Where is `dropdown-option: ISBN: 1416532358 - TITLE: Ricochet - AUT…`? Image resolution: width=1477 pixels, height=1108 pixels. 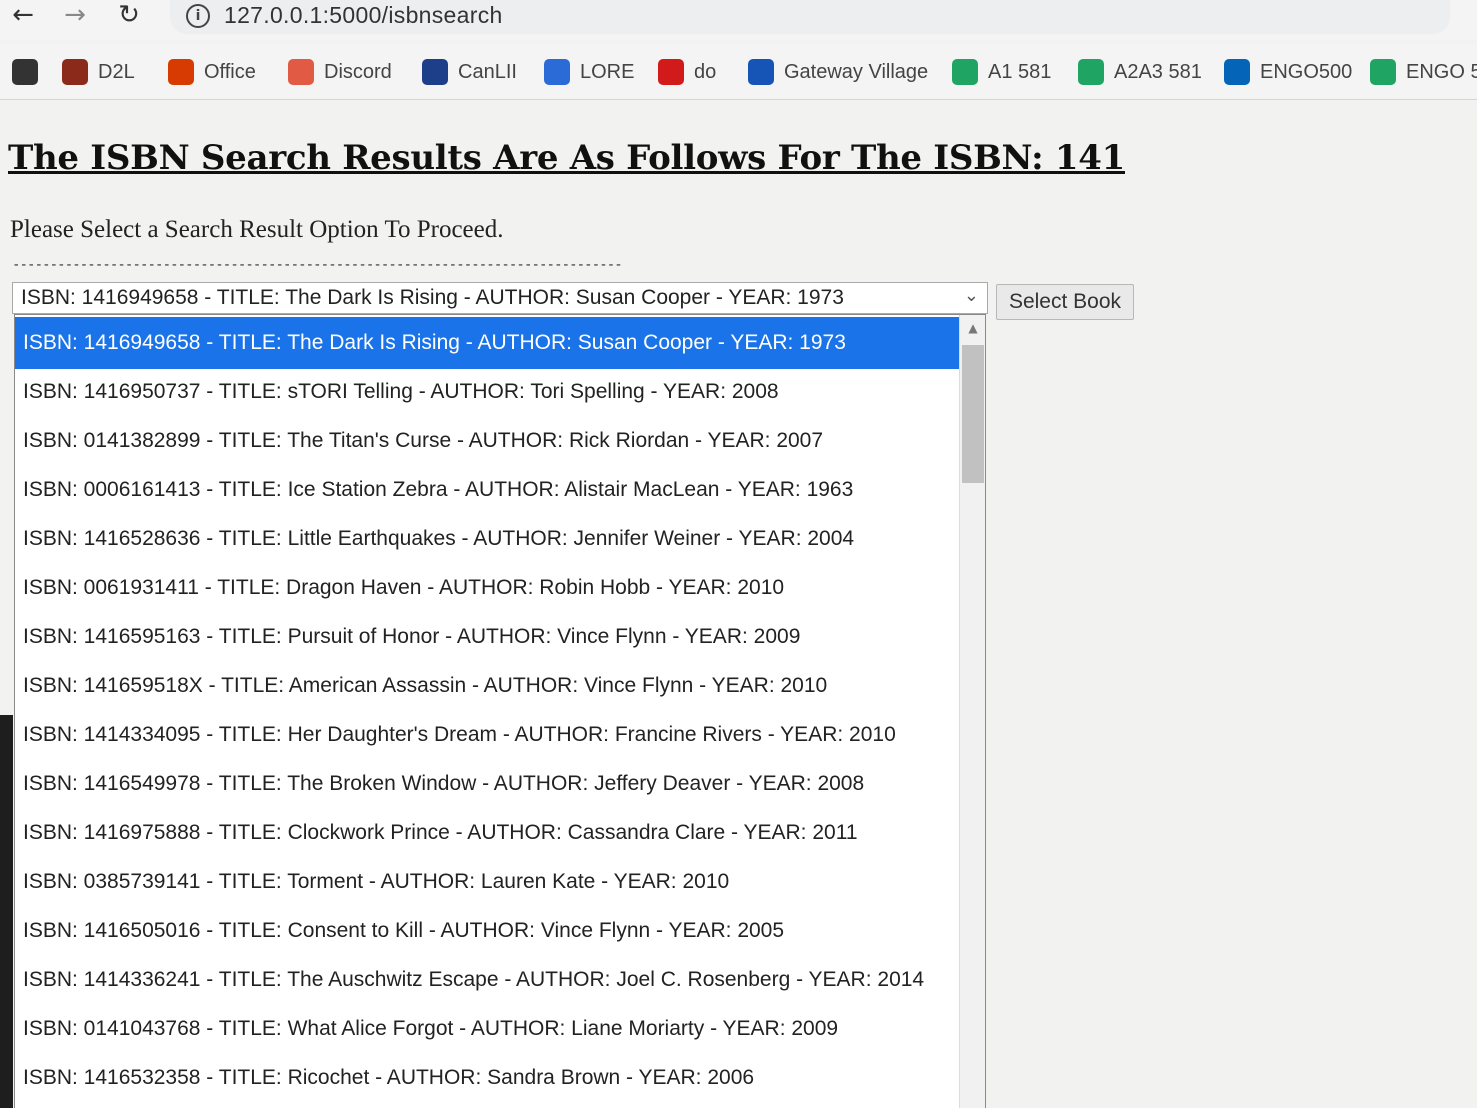 dropdown-option: ISBN: 1416532358 - TITLE: Ricochet - AUT… is located at coordinates (487, 1078).